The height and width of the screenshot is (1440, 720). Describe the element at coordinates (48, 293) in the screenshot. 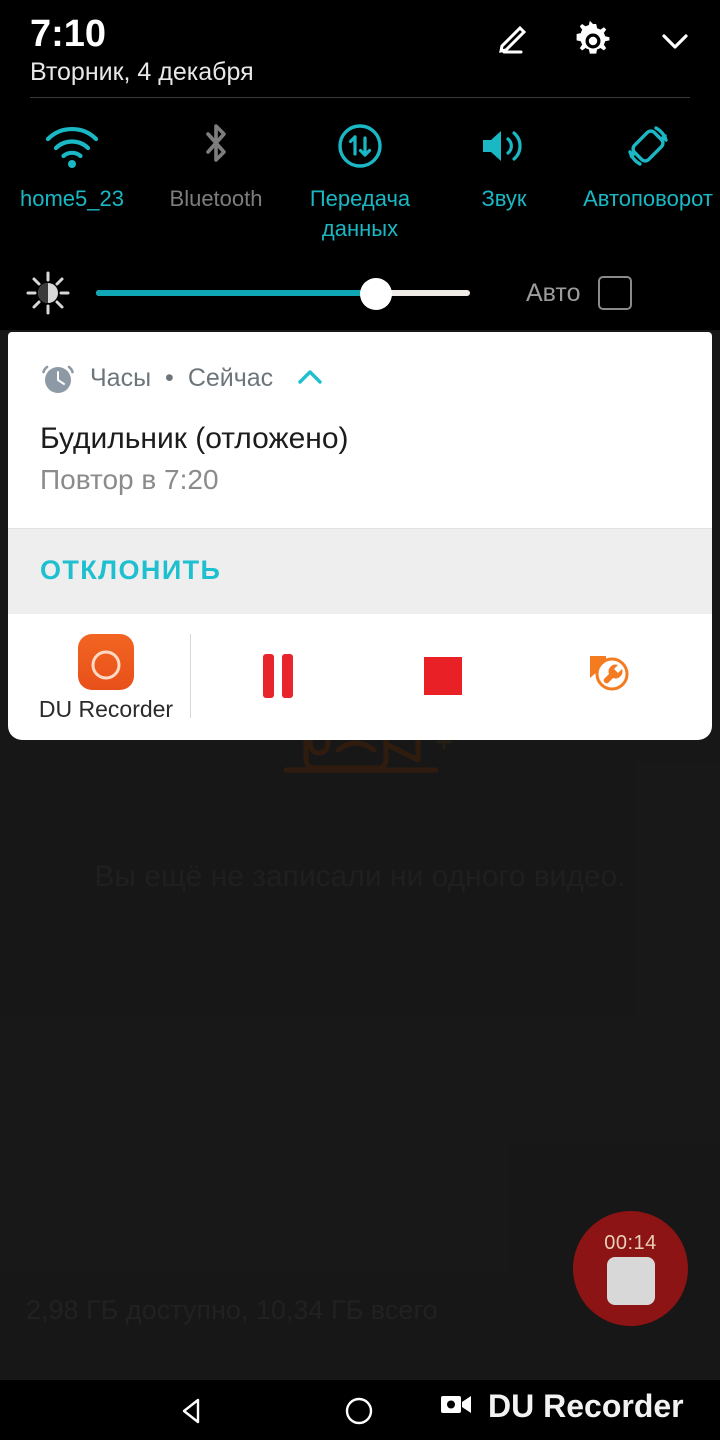

I see `brightness-sun-icon` at that location.